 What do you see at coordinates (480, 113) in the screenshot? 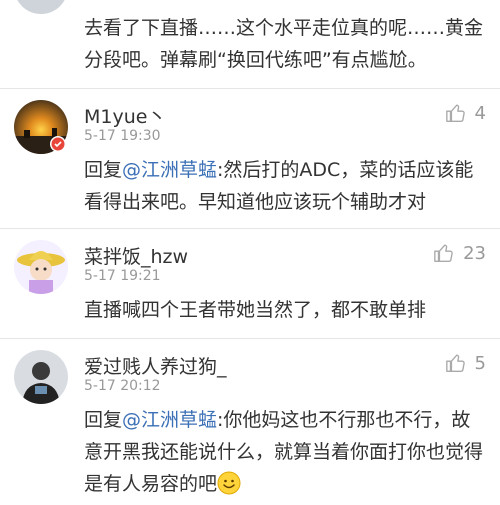
I see `like-count: 4` at bounding box center [480, 113].